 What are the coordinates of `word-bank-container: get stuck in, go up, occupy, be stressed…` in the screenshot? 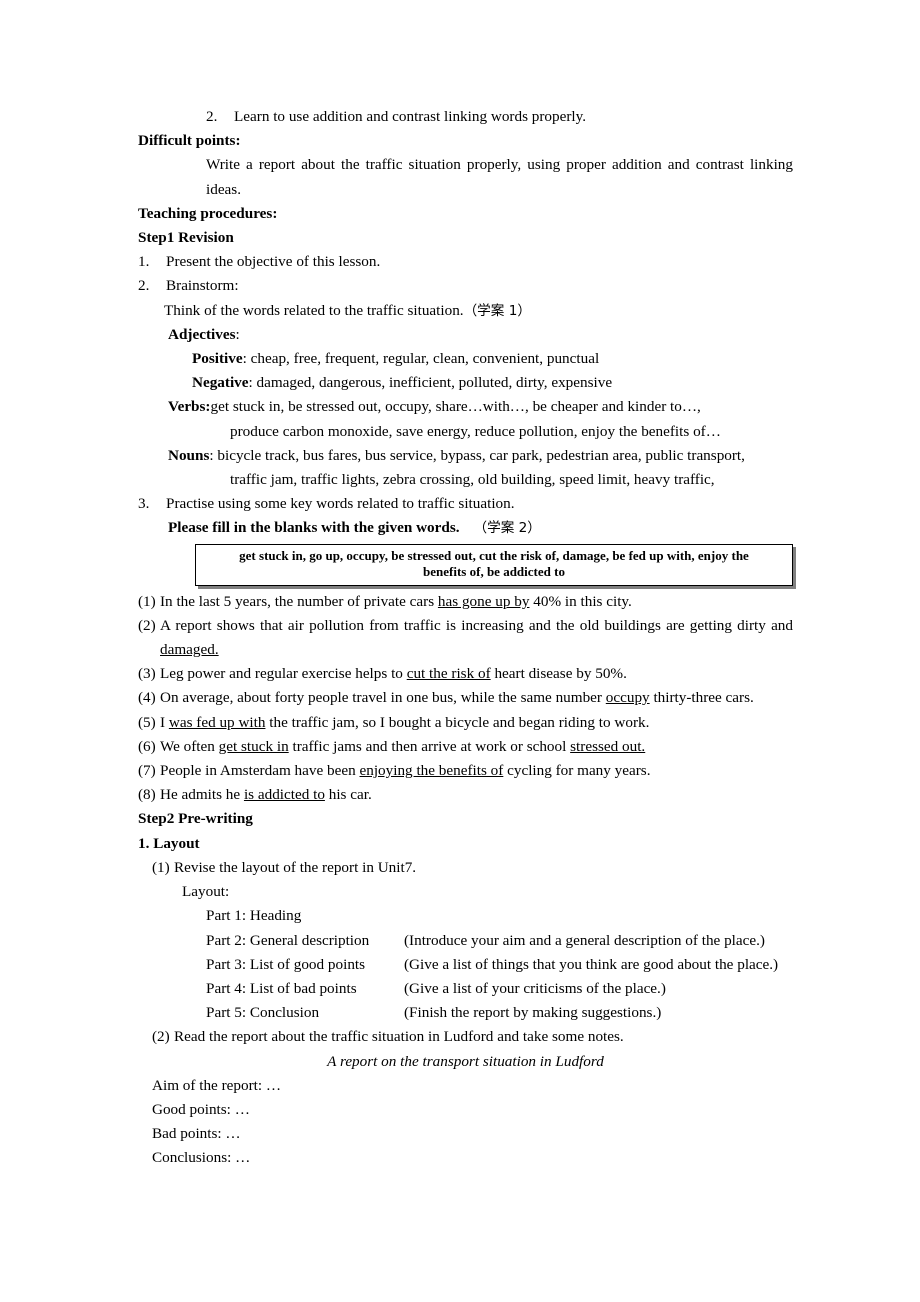 It's located at (465, 564).